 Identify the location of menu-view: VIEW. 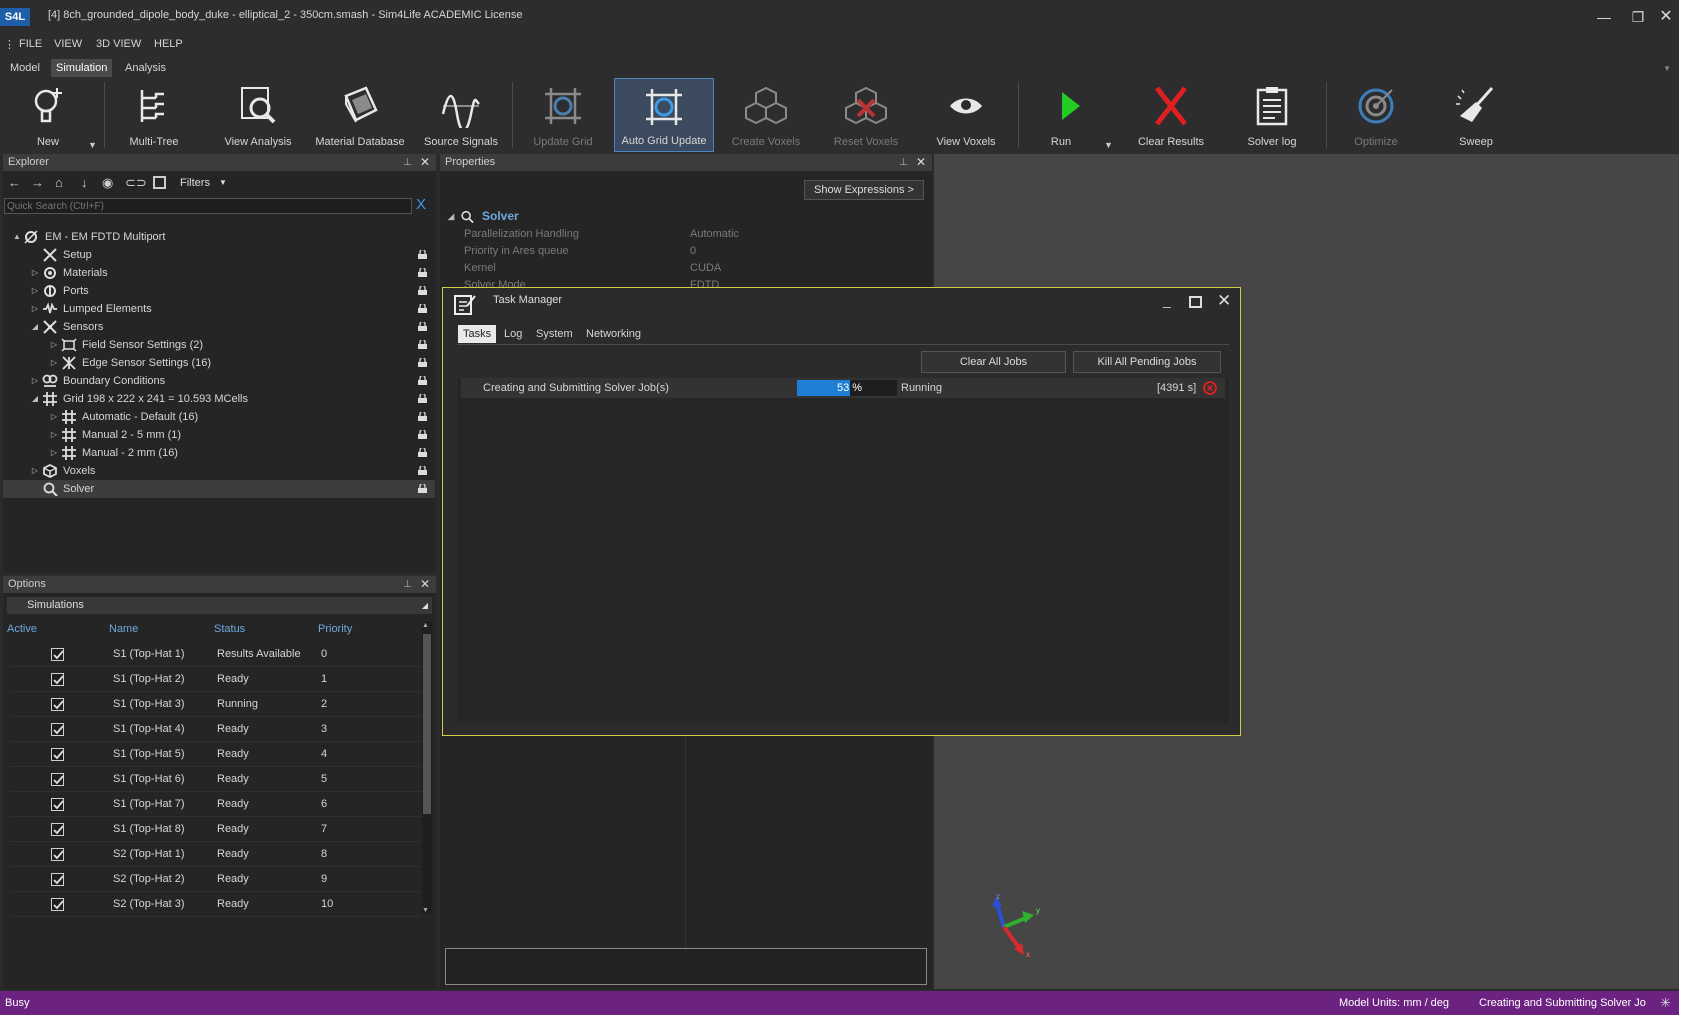
(68, 44).